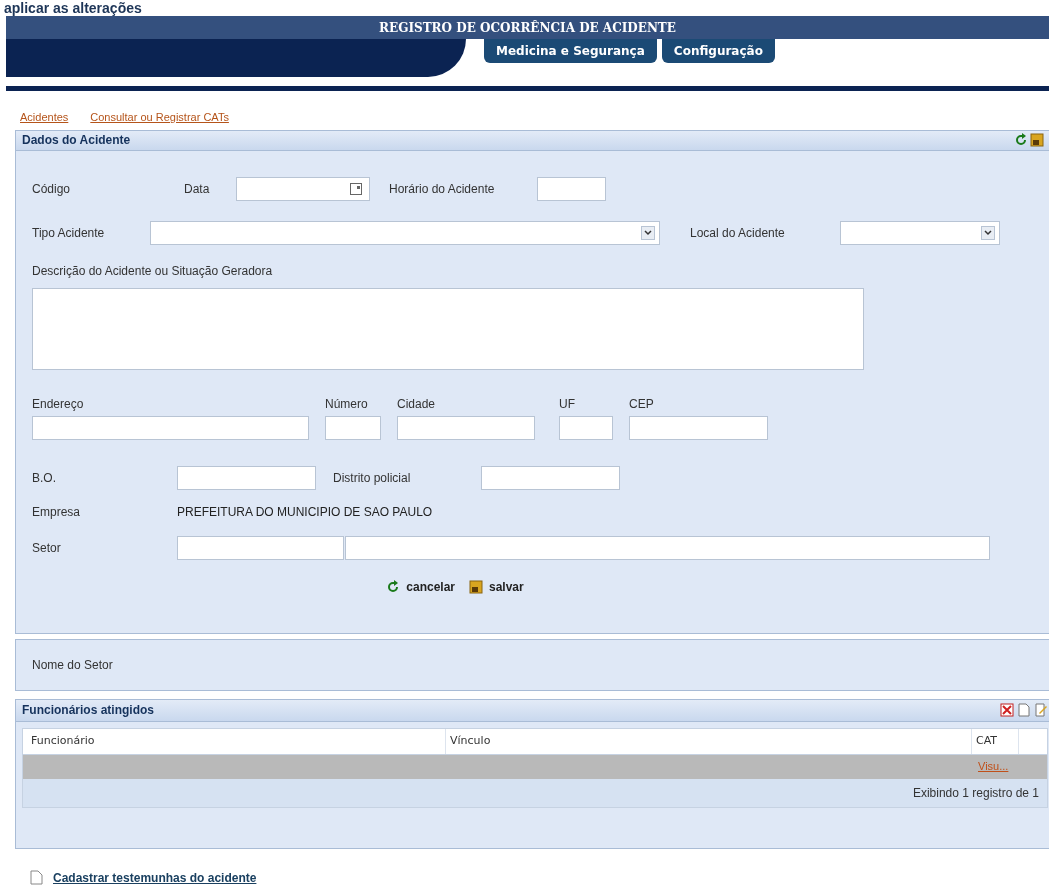 Image resolution: width=1049 pixels, height=896 pixels. Describe the element at coordinates (305, 512) in the screenshot. I see `company-name: PREFEITURA DO MUNICIPIO DE SAO PAULO` at that location.